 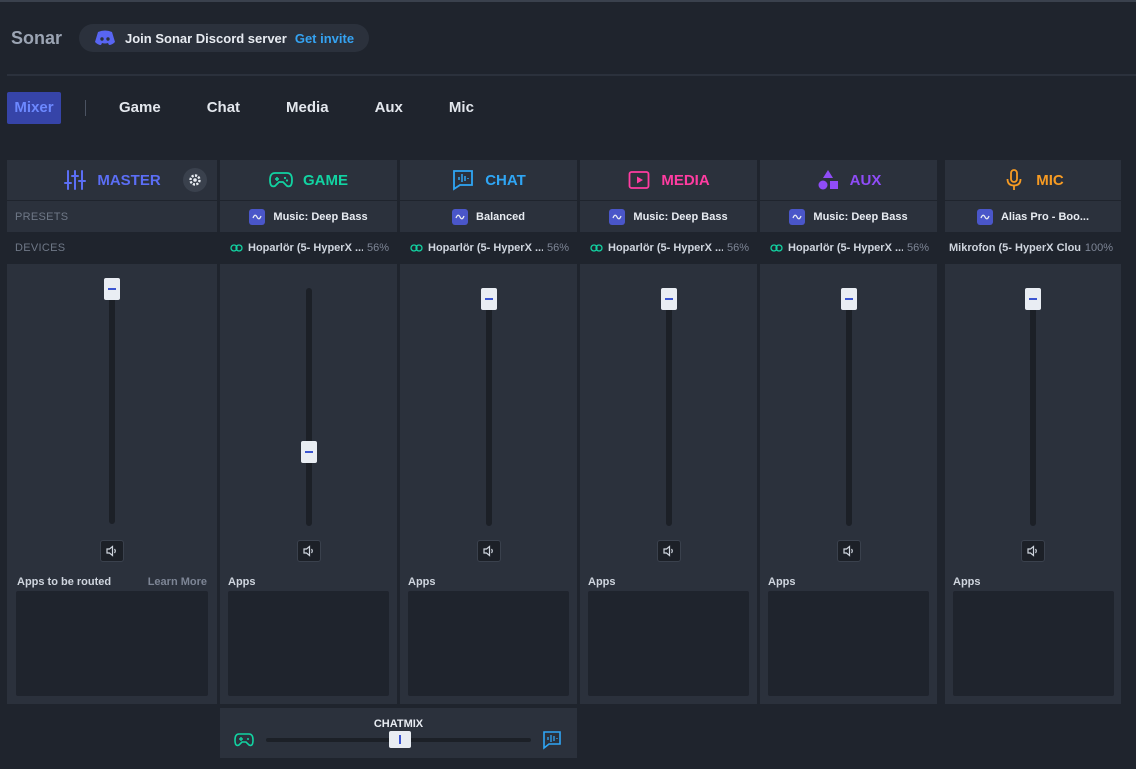 What do you see at coordinates (669, 407) in the screenshot?
I see `media-volume-track` at bounding box center [669, 407].